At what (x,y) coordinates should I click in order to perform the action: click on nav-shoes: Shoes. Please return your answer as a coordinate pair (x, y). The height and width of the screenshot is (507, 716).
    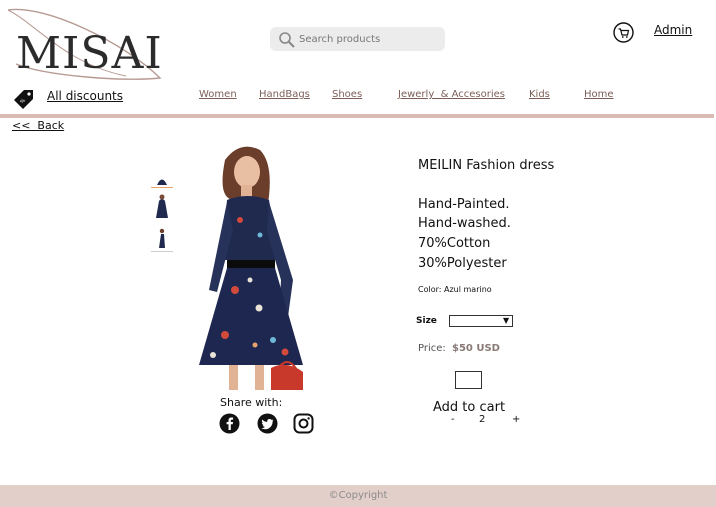
    Looking at the image, I should click on (347, 94).